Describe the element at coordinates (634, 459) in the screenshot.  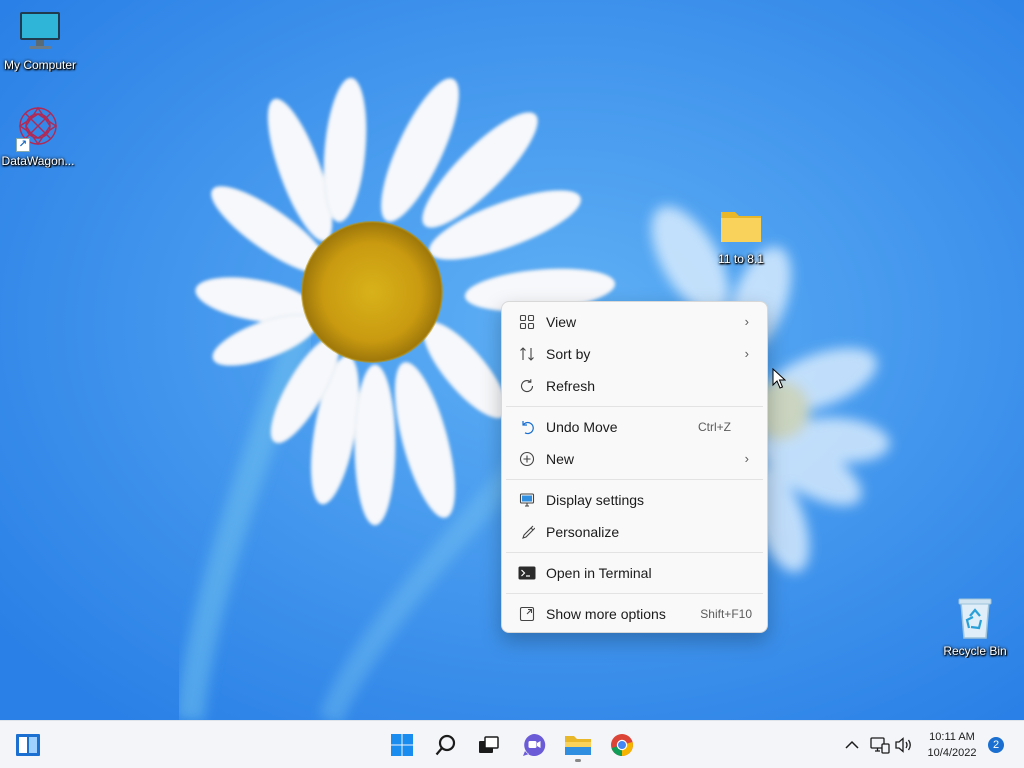
I see `menu-item-new: New ›` at that location.